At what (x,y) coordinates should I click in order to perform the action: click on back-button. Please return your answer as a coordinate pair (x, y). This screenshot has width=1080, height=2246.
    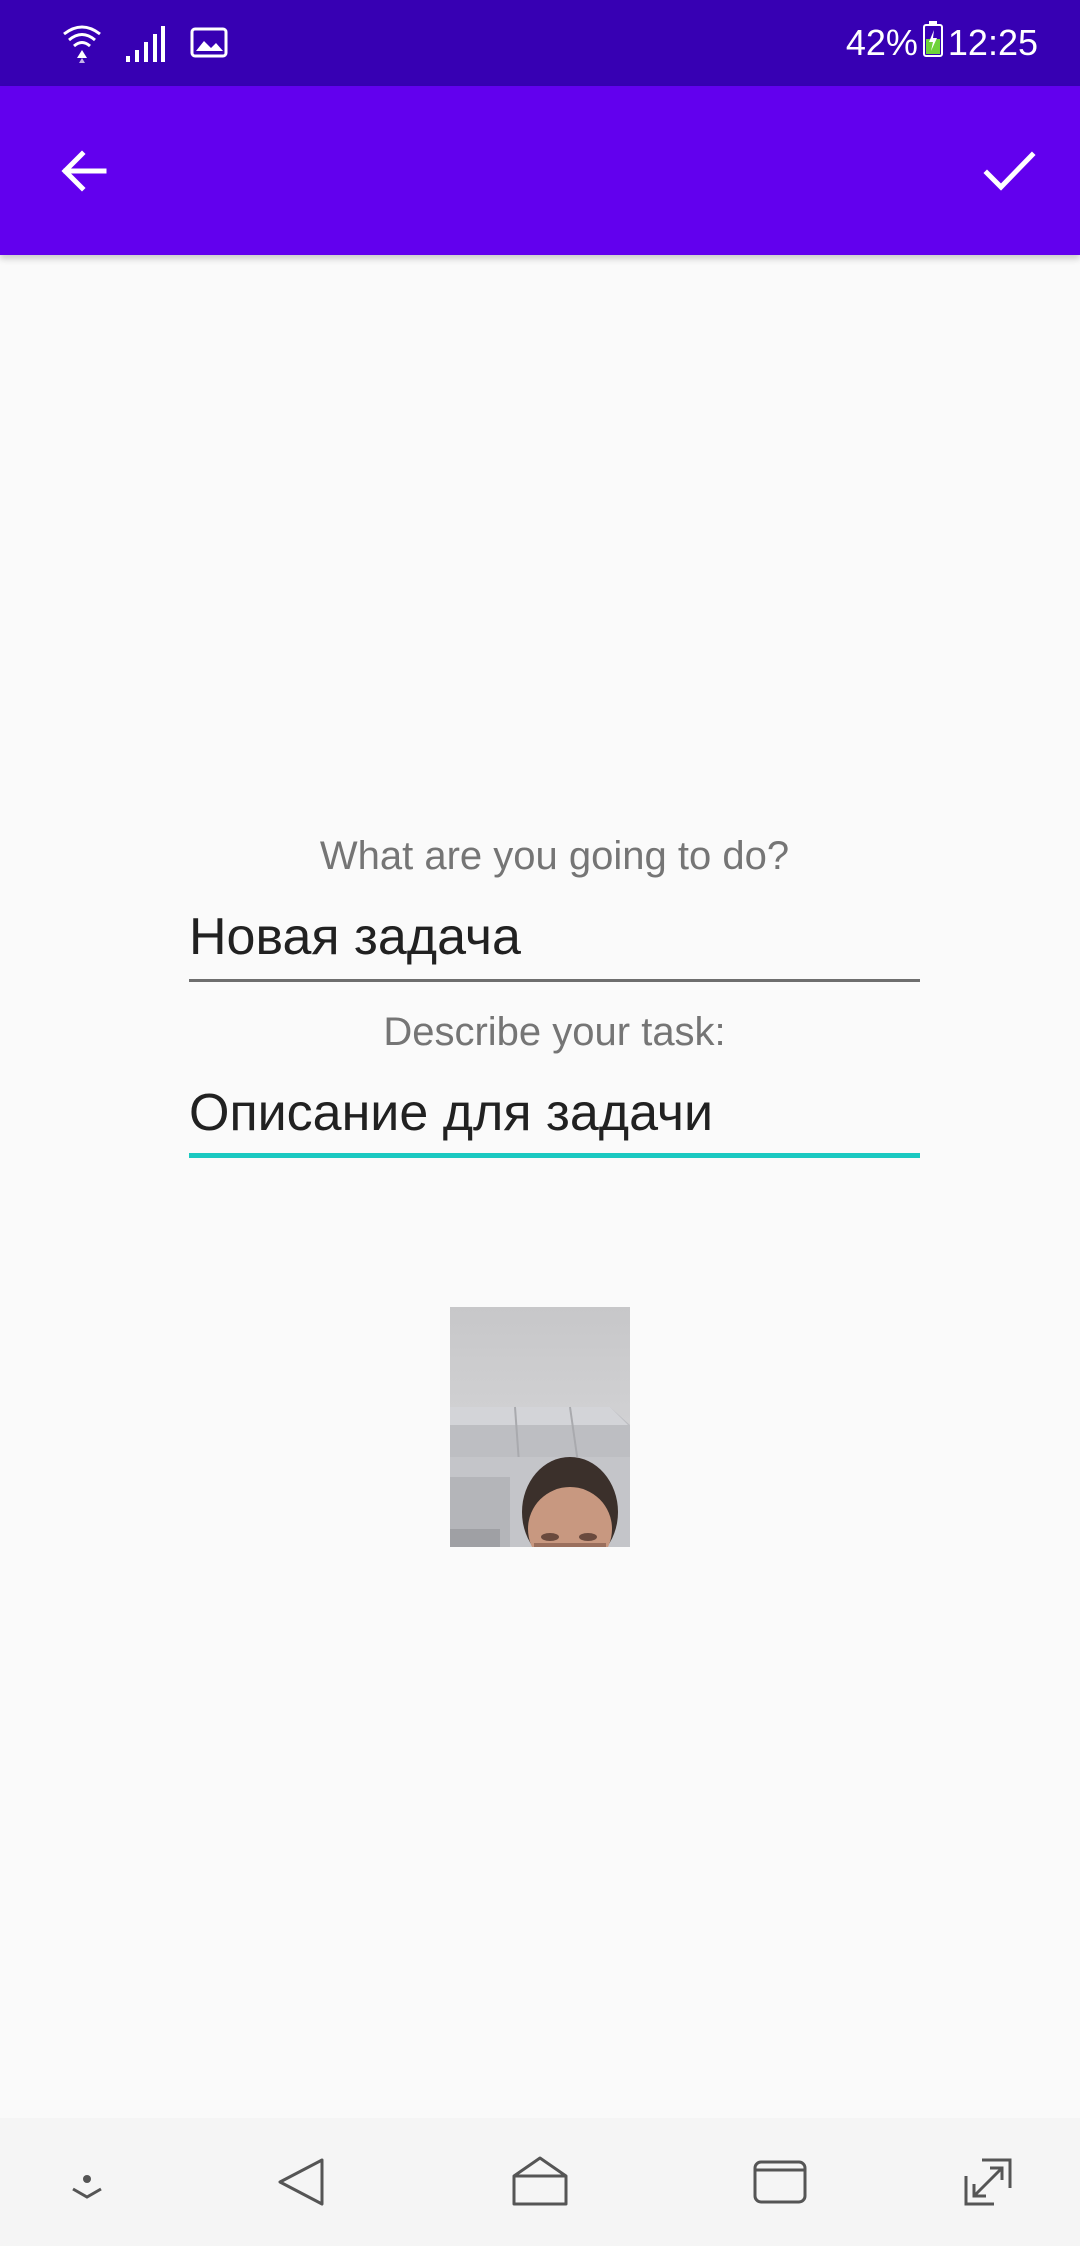
    Looking at the image, I should click on (84, 171).